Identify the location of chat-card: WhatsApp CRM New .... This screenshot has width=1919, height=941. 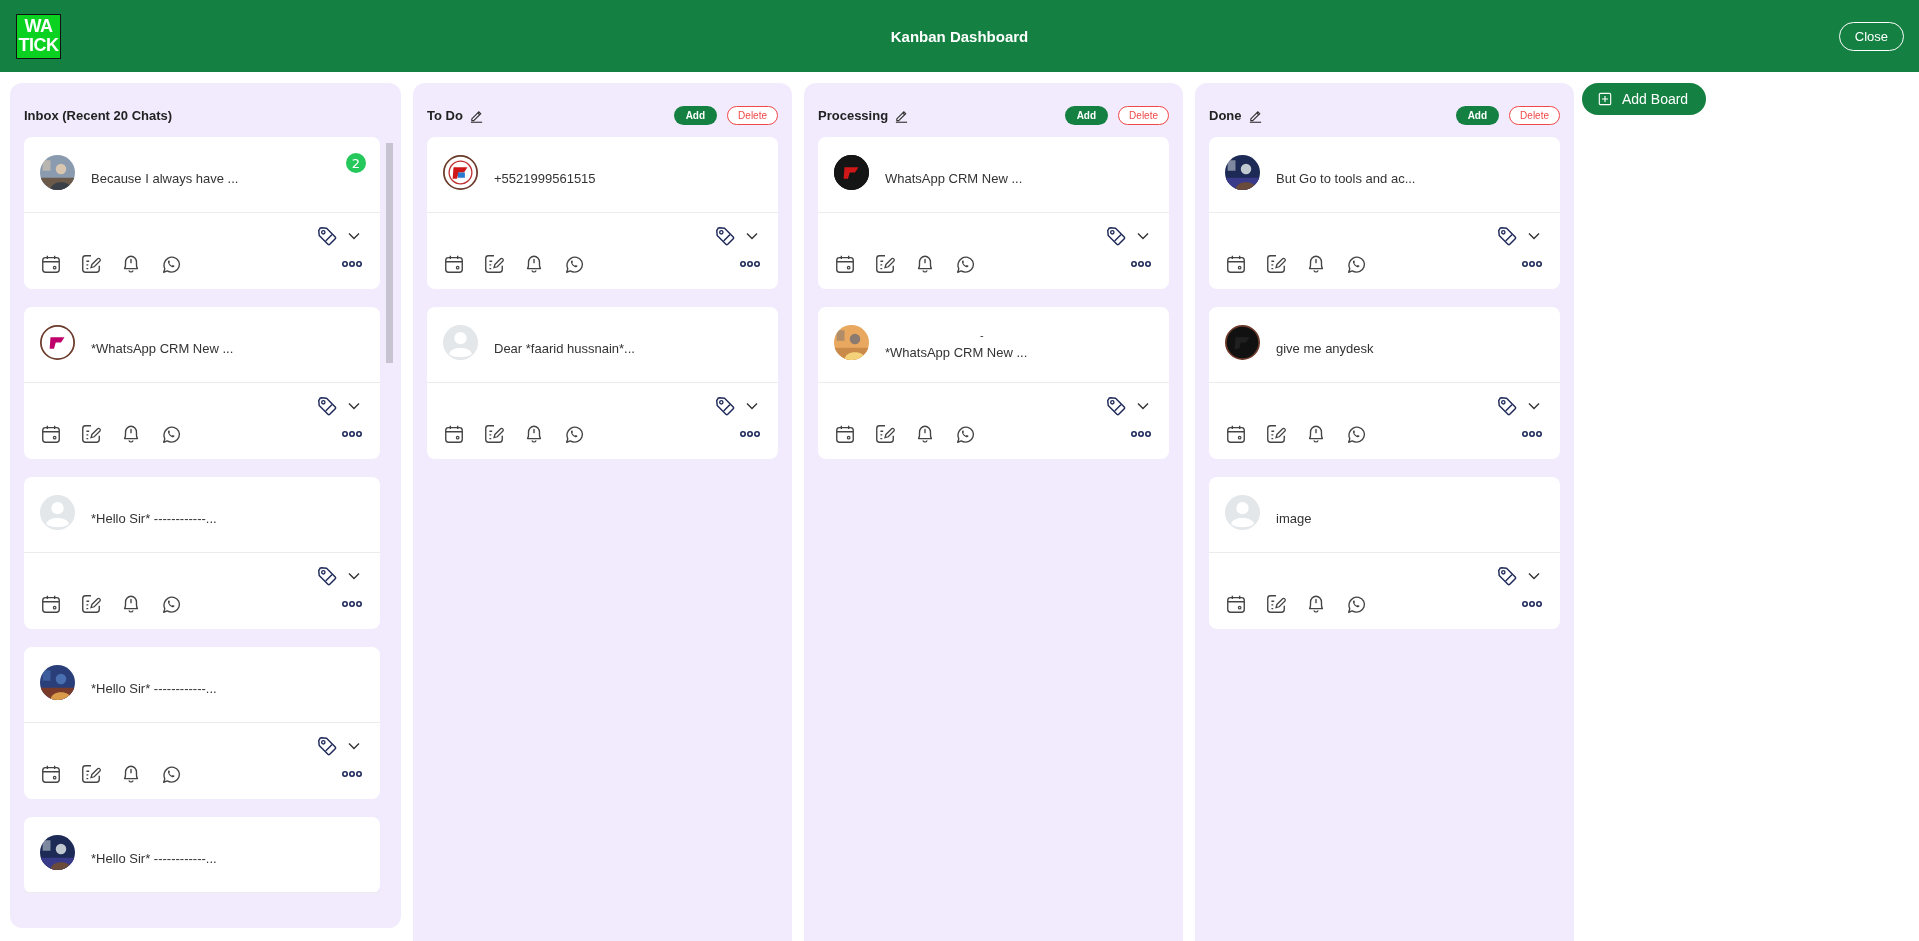
(993, 213).